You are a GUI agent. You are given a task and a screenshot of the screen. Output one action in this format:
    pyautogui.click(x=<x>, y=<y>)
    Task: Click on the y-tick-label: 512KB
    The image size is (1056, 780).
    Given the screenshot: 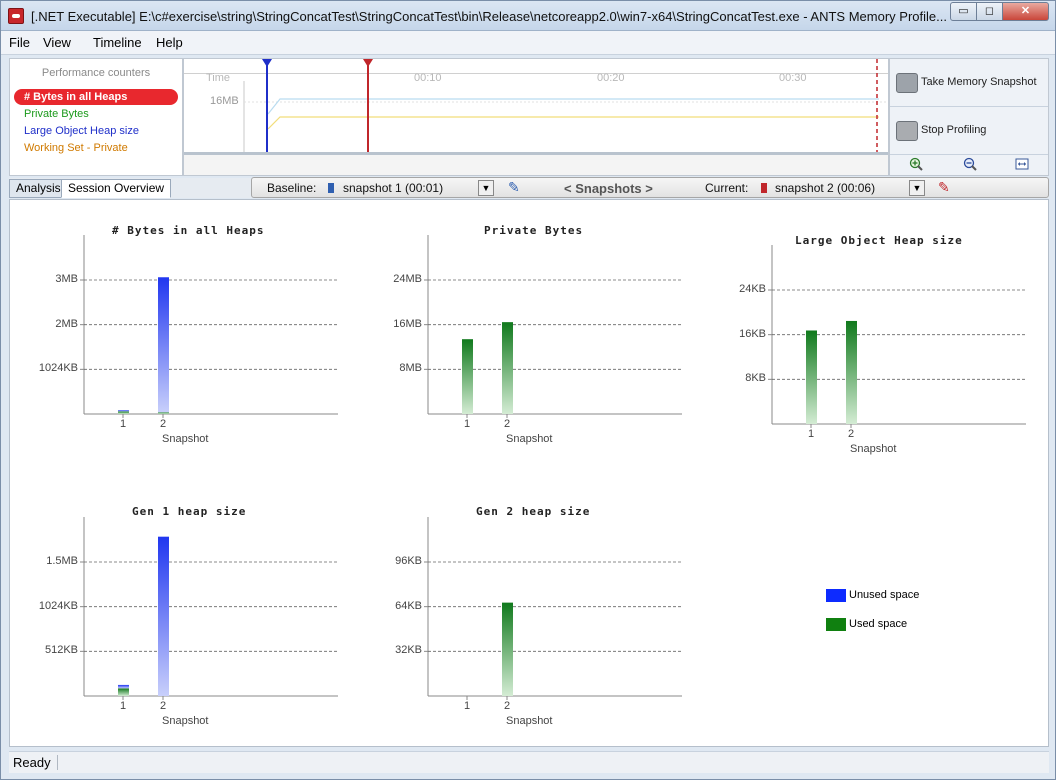 What is the action you would take?
    pyautogui.click(x=61, y=650)
    